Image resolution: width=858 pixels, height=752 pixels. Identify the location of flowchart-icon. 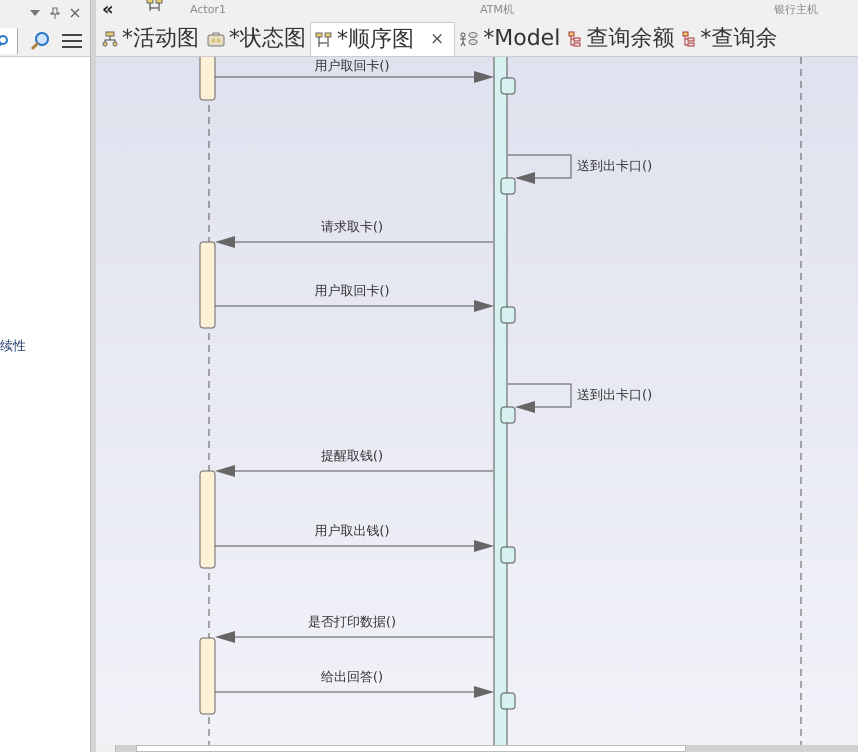
(110, 39).